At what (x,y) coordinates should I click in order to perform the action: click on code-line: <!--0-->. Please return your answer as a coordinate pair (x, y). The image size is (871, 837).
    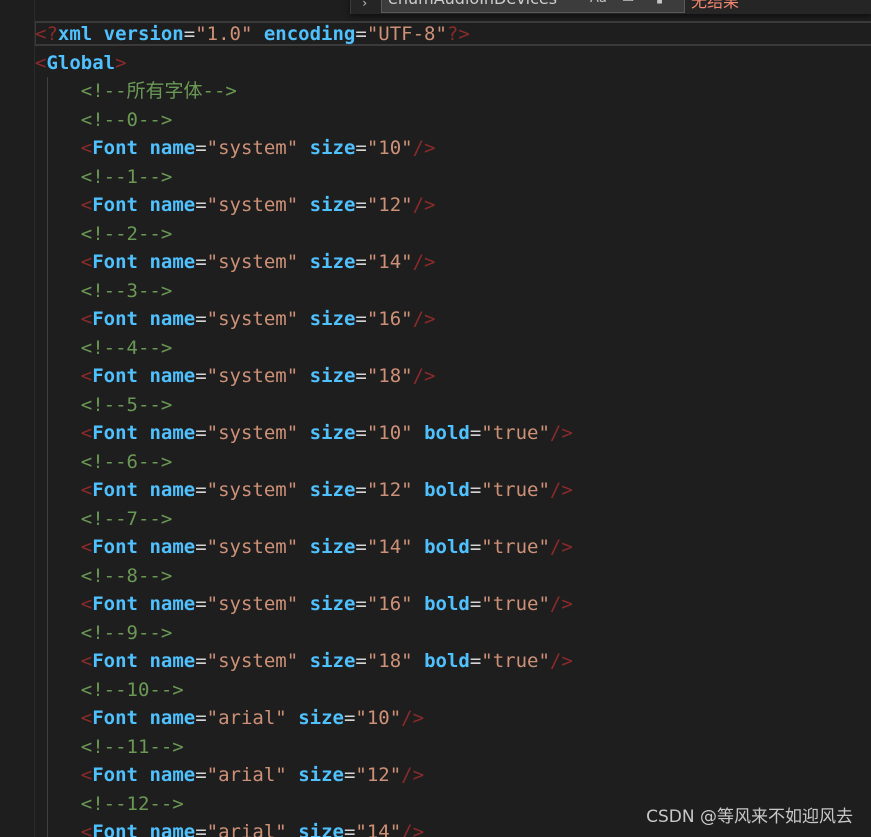
    Looking at the image, I should click on (453, 119).